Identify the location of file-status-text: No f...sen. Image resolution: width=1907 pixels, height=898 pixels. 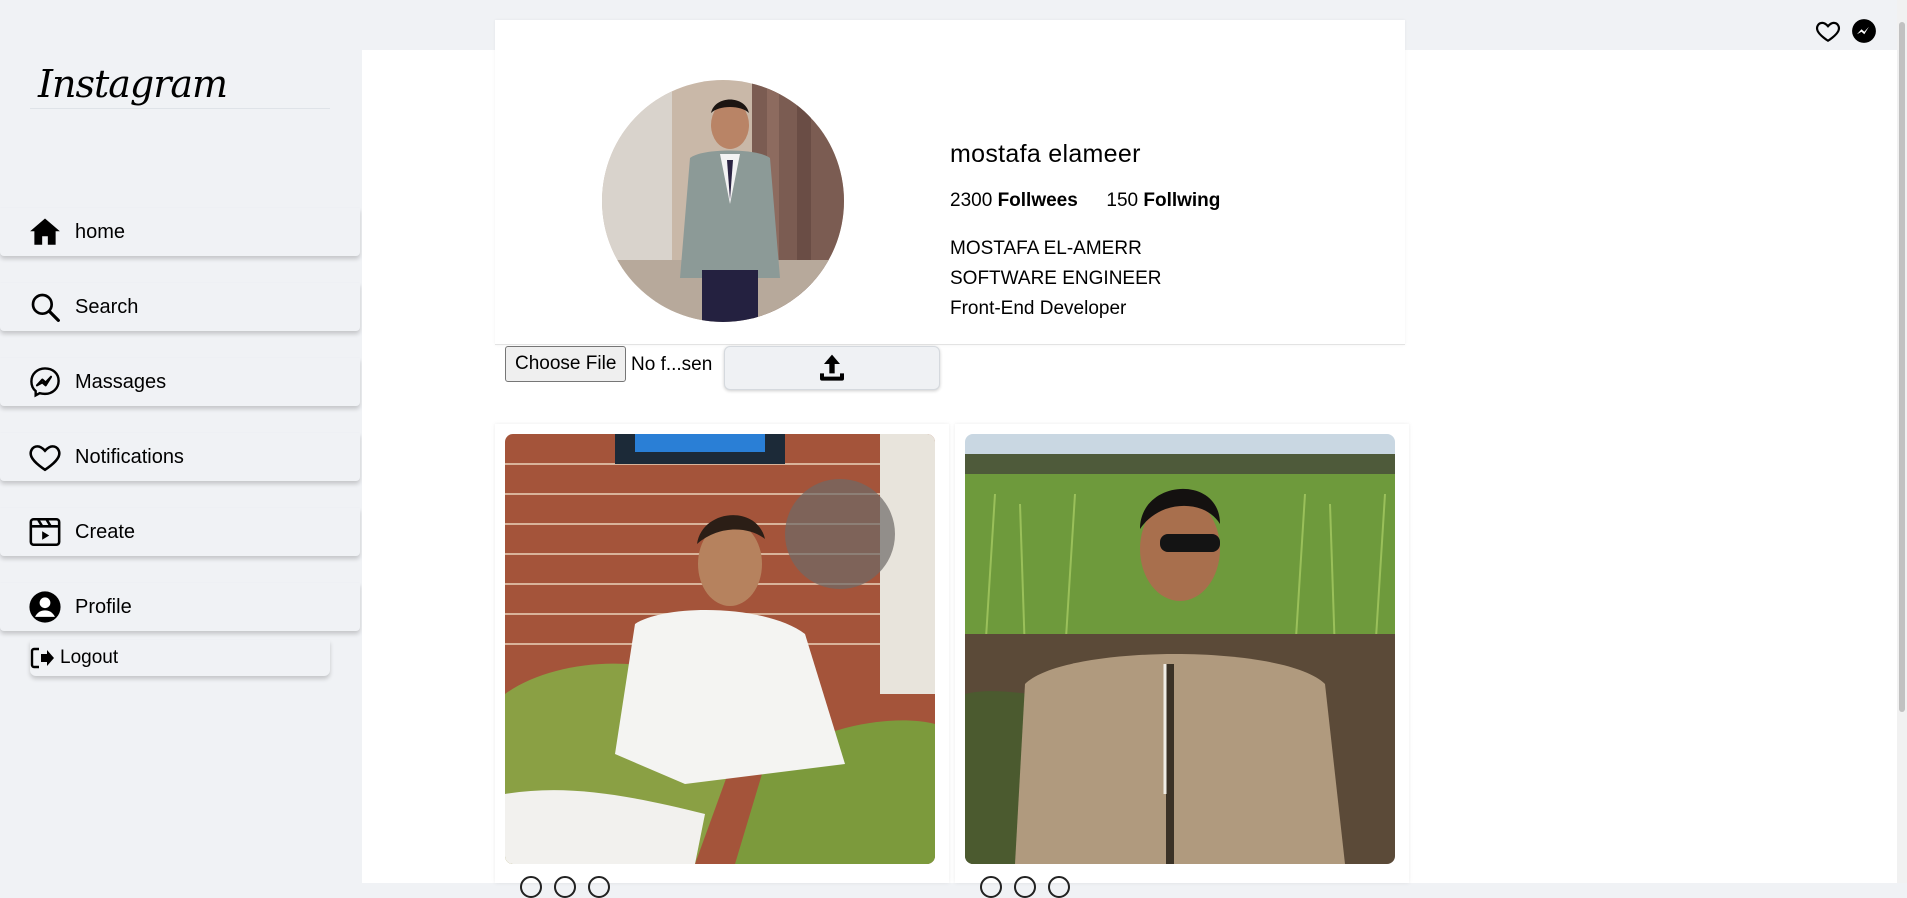
(672, 364).